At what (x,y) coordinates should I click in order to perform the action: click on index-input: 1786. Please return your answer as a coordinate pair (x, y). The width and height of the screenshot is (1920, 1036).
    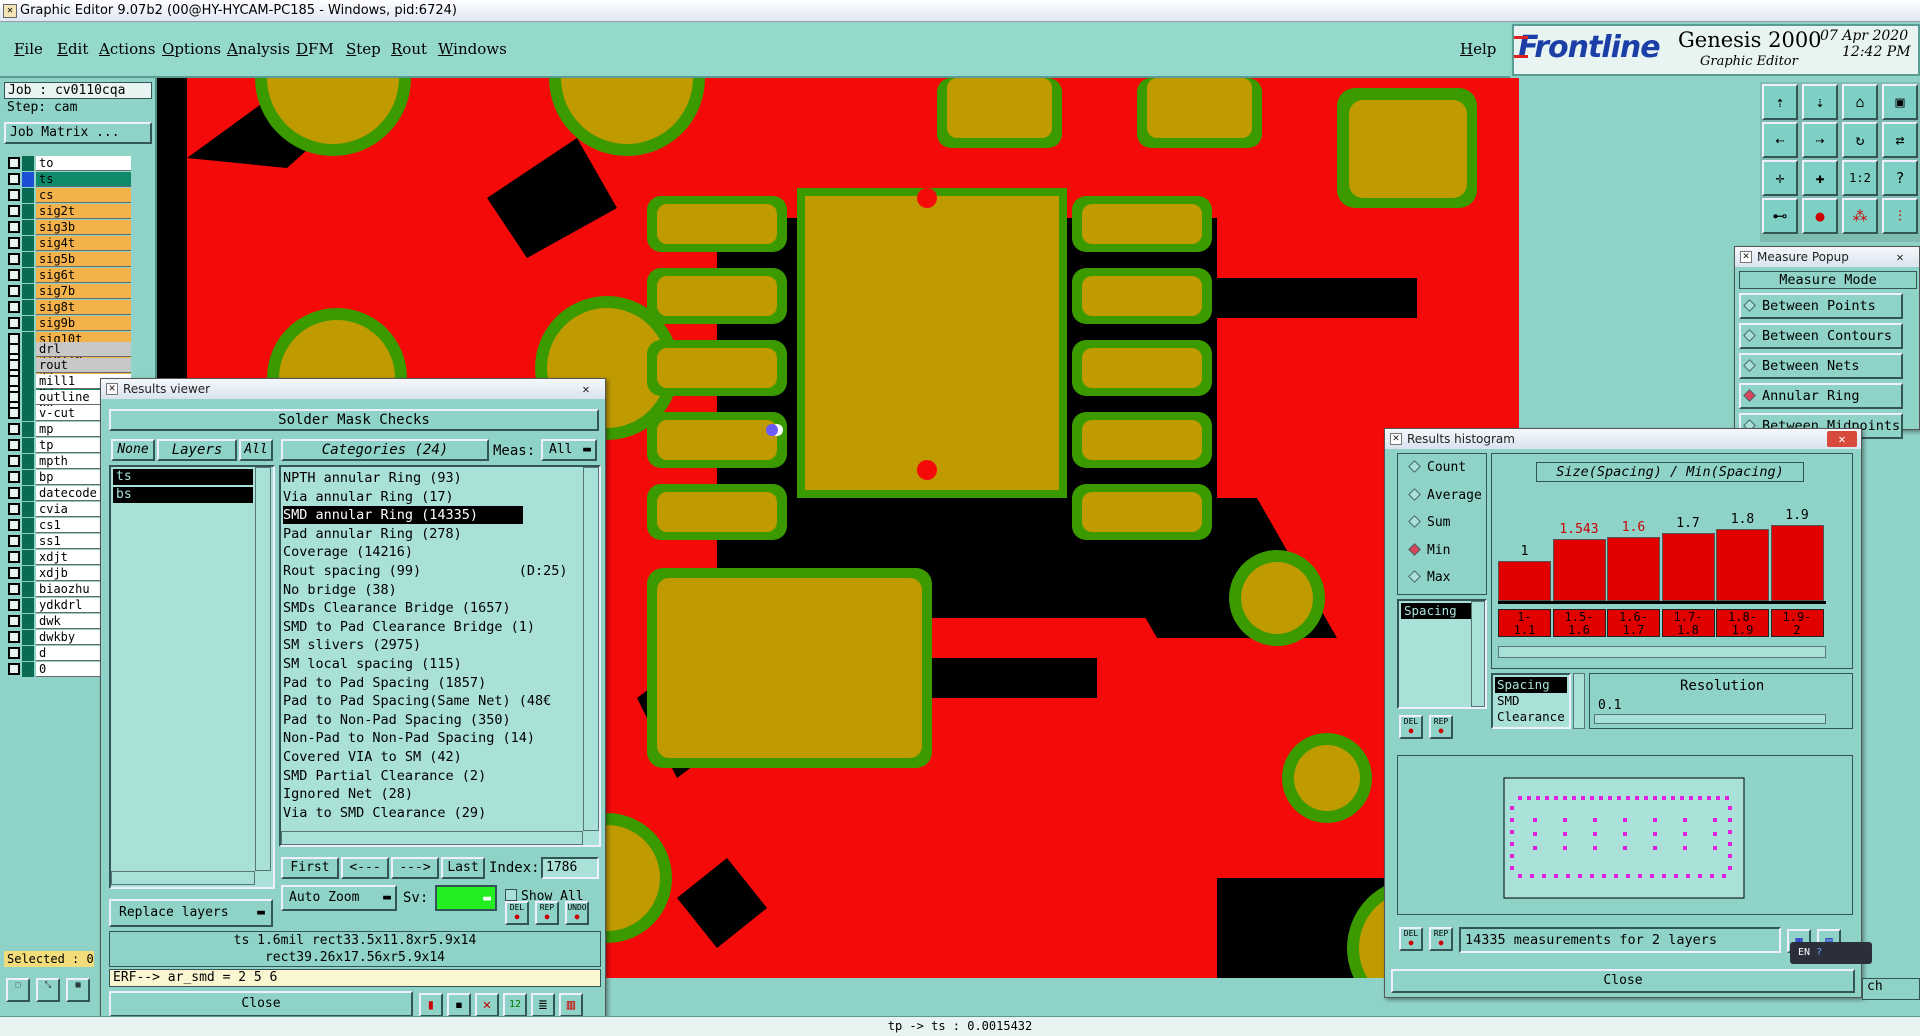
    Looking at the image, I should click on (570, 868).